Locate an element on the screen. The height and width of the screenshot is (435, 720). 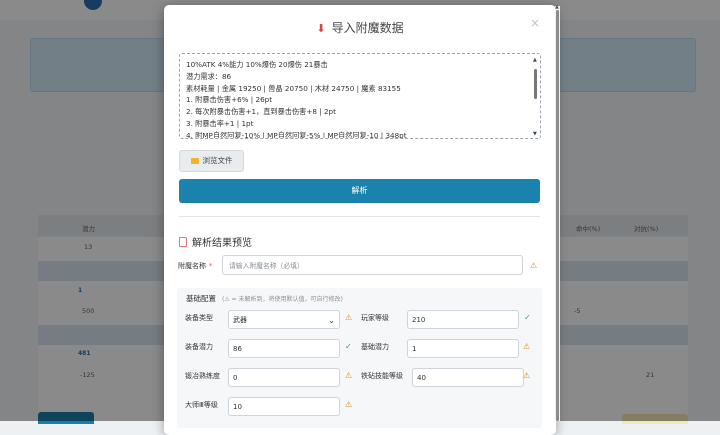
player-level-label: 玩家等级 is located at coordinates (375, 318).